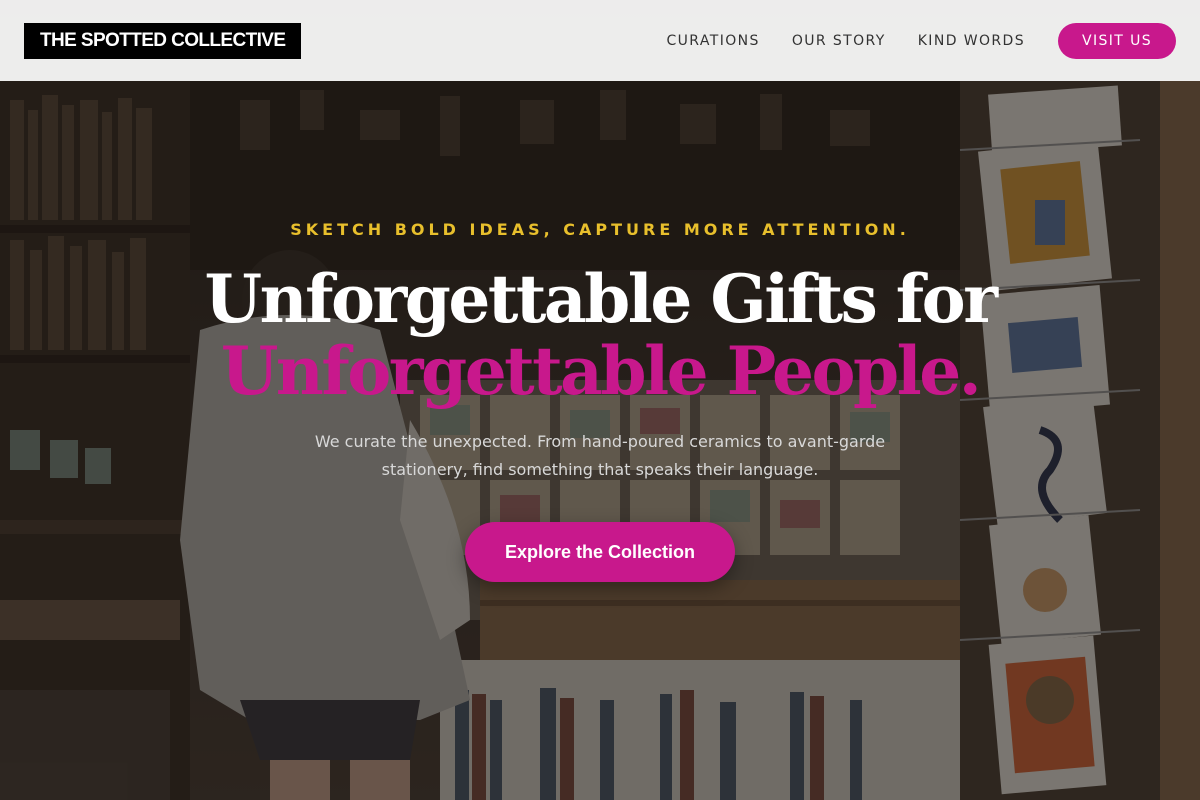 Image resolution: width=1200 pixels, height=800 pixels. Describe the element at coordinates (839, 41) in the screenshot. I see `nav-link-our-story: OUR STORY` at that location.